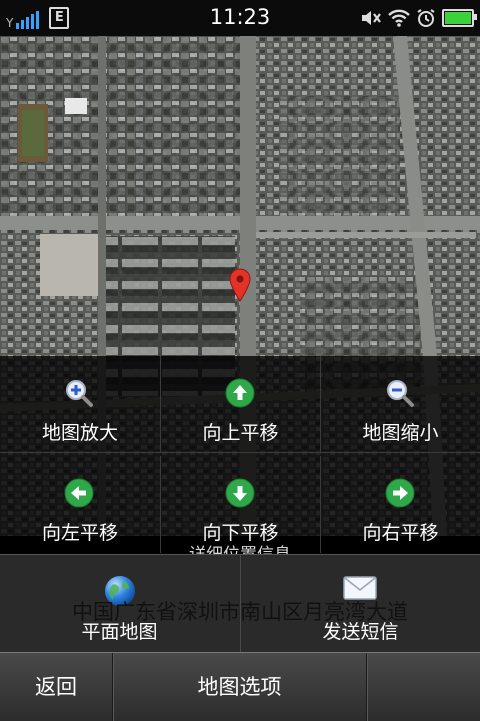 The height and width of the screenshot is (721, 480). What do you see at coordinates (79, 393) in the screenshot?
I see `zoom-in-icon` at bounding box center [79, 393].